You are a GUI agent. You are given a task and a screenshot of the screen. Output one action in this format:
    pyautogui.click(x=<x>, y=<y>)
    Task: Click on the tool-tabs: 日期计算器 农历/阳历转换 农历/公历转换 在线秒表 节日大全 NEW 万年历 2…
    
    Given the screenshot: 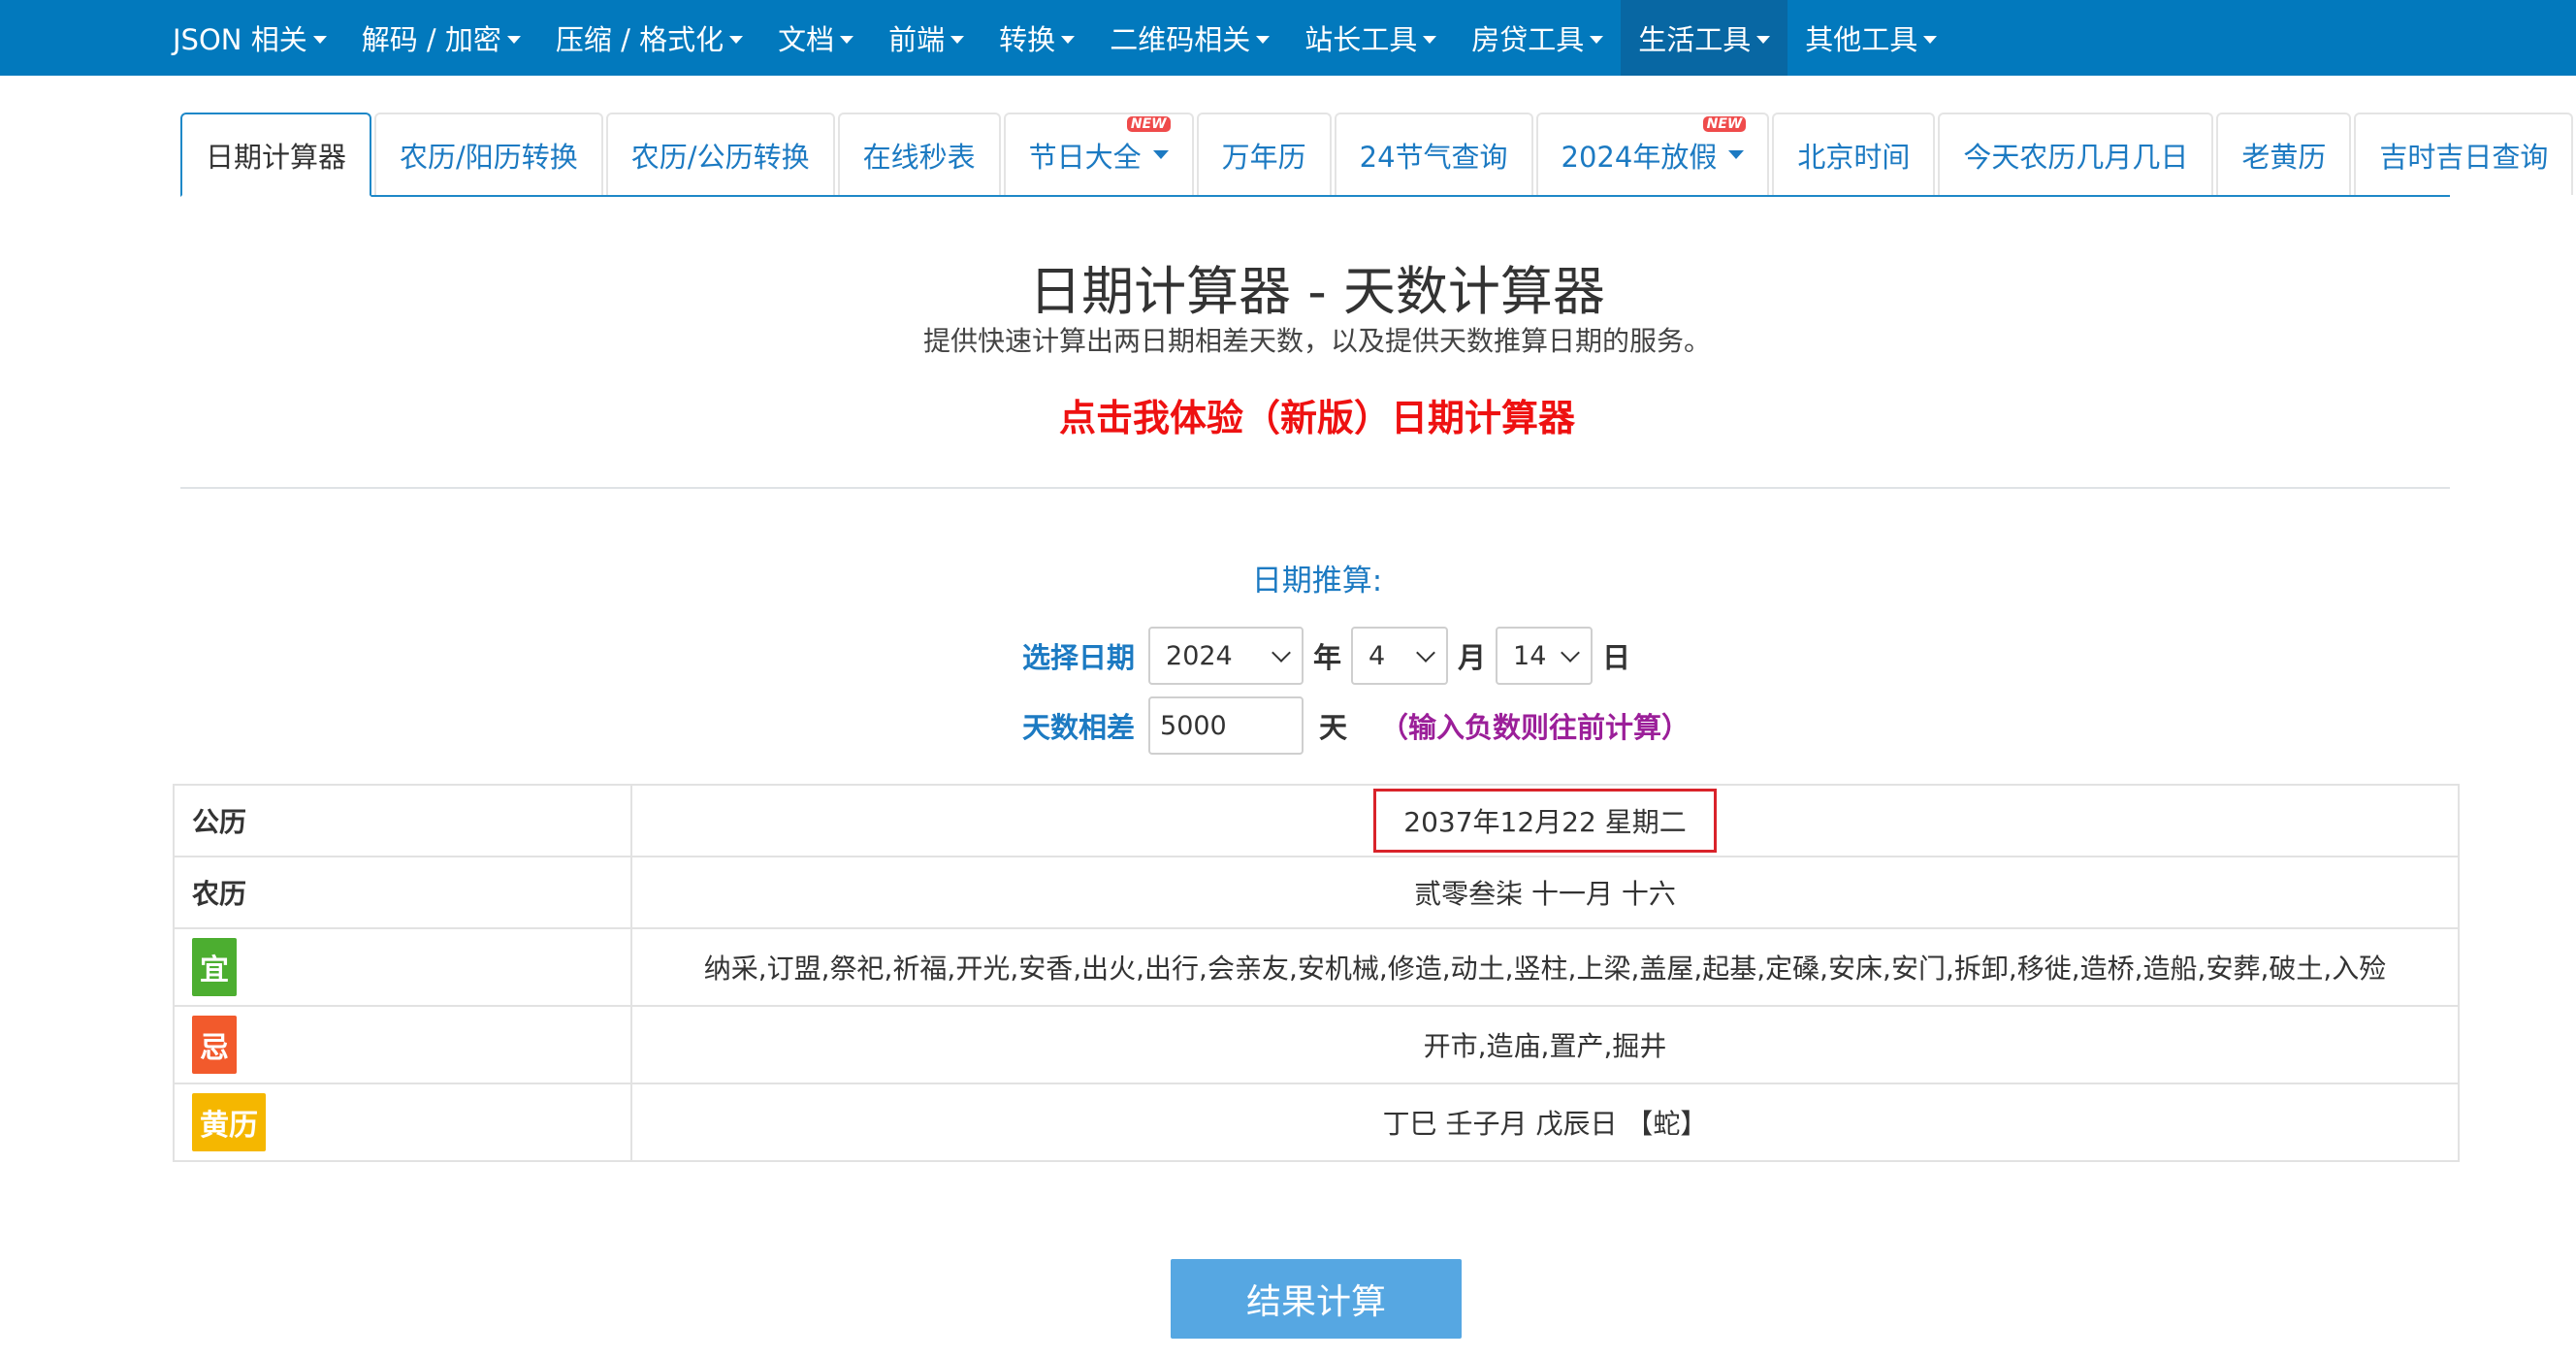 What is the action you would take?
    pyautogui.click(x=1377, y=155)
    